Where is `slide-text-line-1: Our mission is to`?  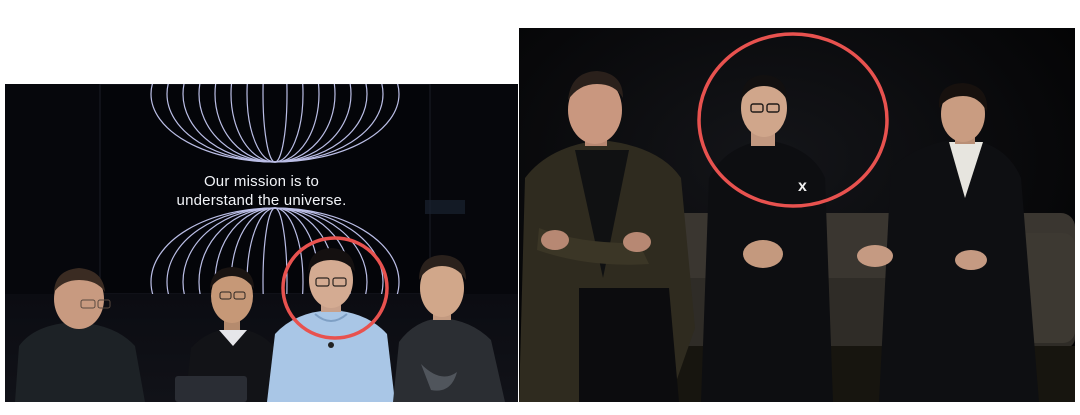 slide-text-line-1: Our mission is to is located at coordinates (261, 181).